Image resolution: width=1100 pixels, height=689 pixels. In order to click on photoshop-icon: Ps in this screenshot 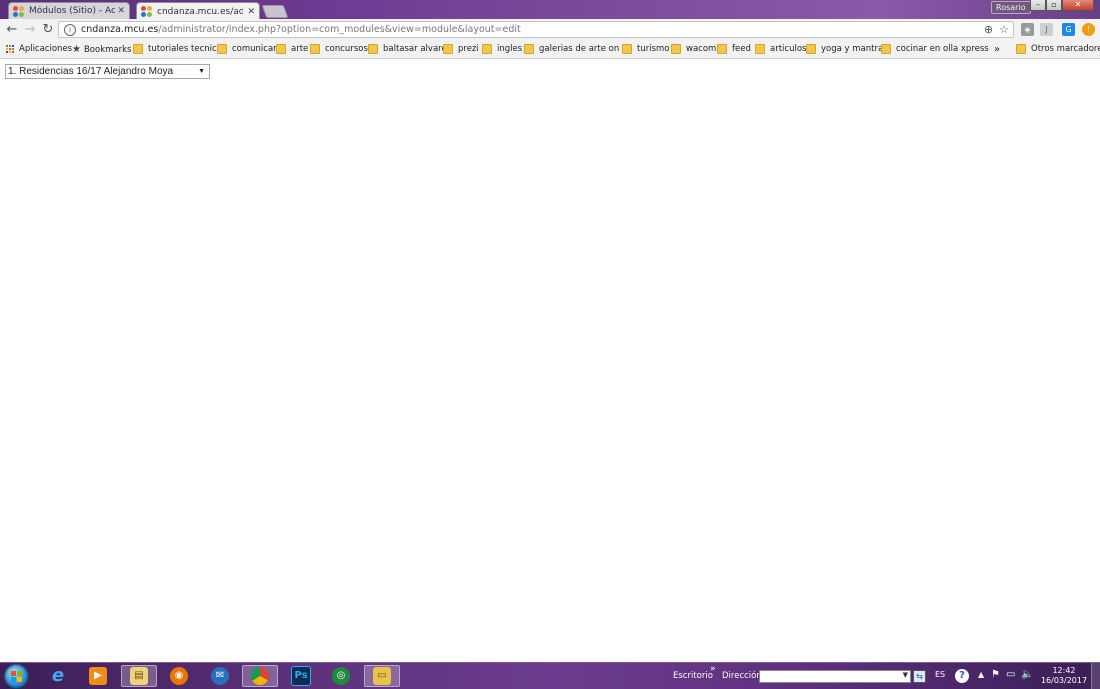, I will do `click(301, 676)`.